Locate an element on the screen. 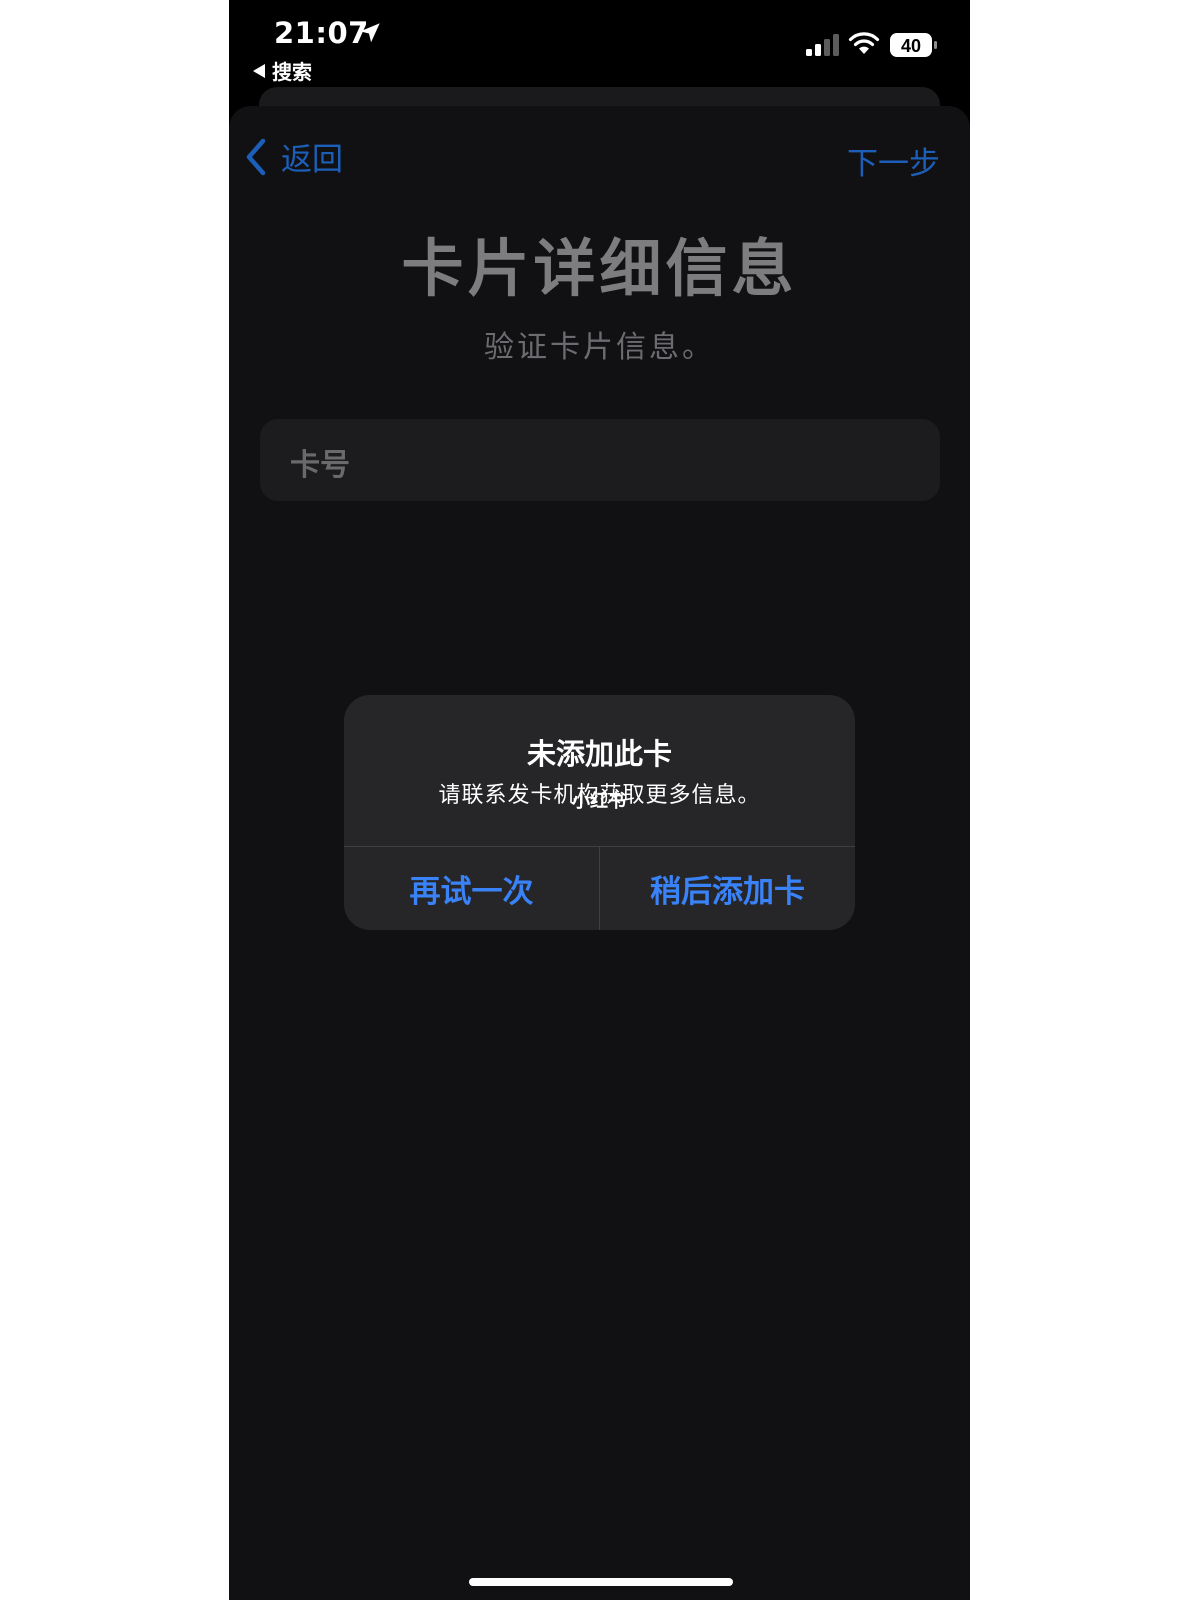 This screenshot has width=1200, height=1600. status-time: 21:07 is located at coordinates (321, 33).